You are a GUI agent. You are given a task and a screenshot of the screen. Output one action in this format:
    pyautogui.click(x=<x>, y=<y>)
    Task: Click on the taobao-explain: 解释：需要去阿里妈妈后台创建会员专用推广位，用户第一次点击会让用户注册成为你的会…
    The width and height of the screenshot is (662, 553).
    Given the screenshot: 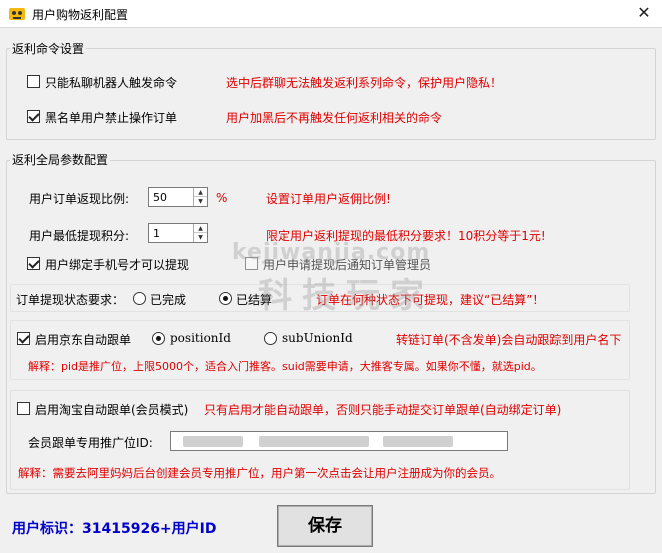 What is the action you would take?
    pyautogui.click(x=259, y=473)
    